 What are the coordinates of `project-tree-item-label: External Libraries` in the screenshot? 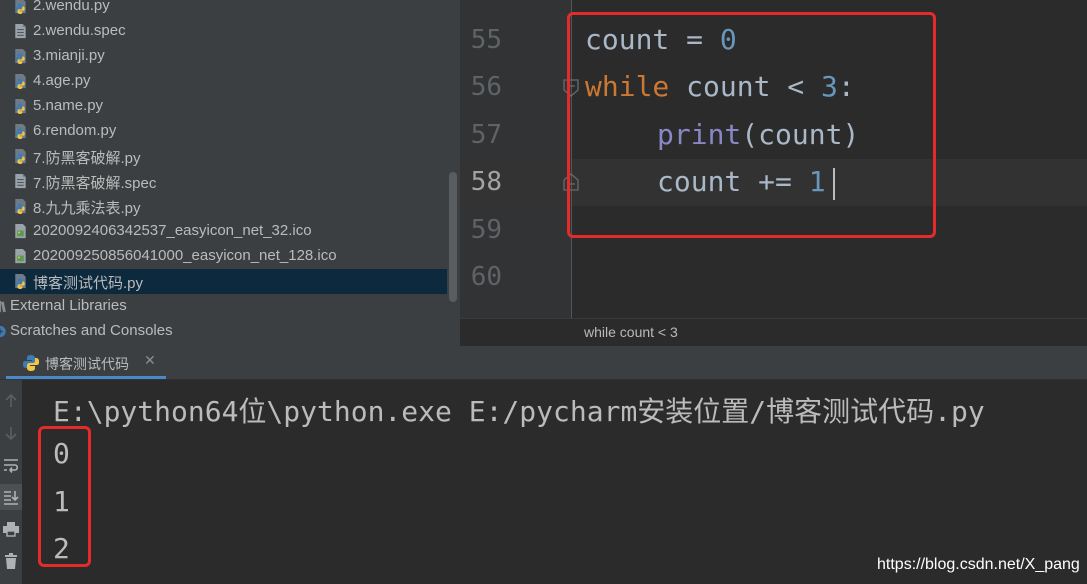 It's located at (68, 305).